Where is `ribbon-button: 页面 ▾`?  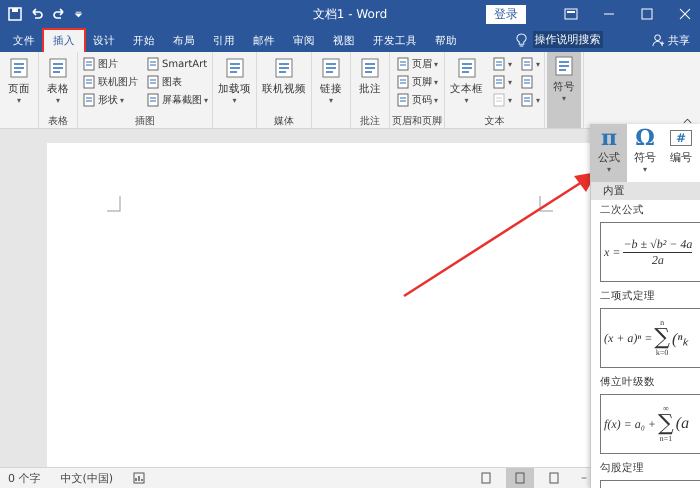
ribbon-button: 页面 ▾ is located at coordinates (19, 84).